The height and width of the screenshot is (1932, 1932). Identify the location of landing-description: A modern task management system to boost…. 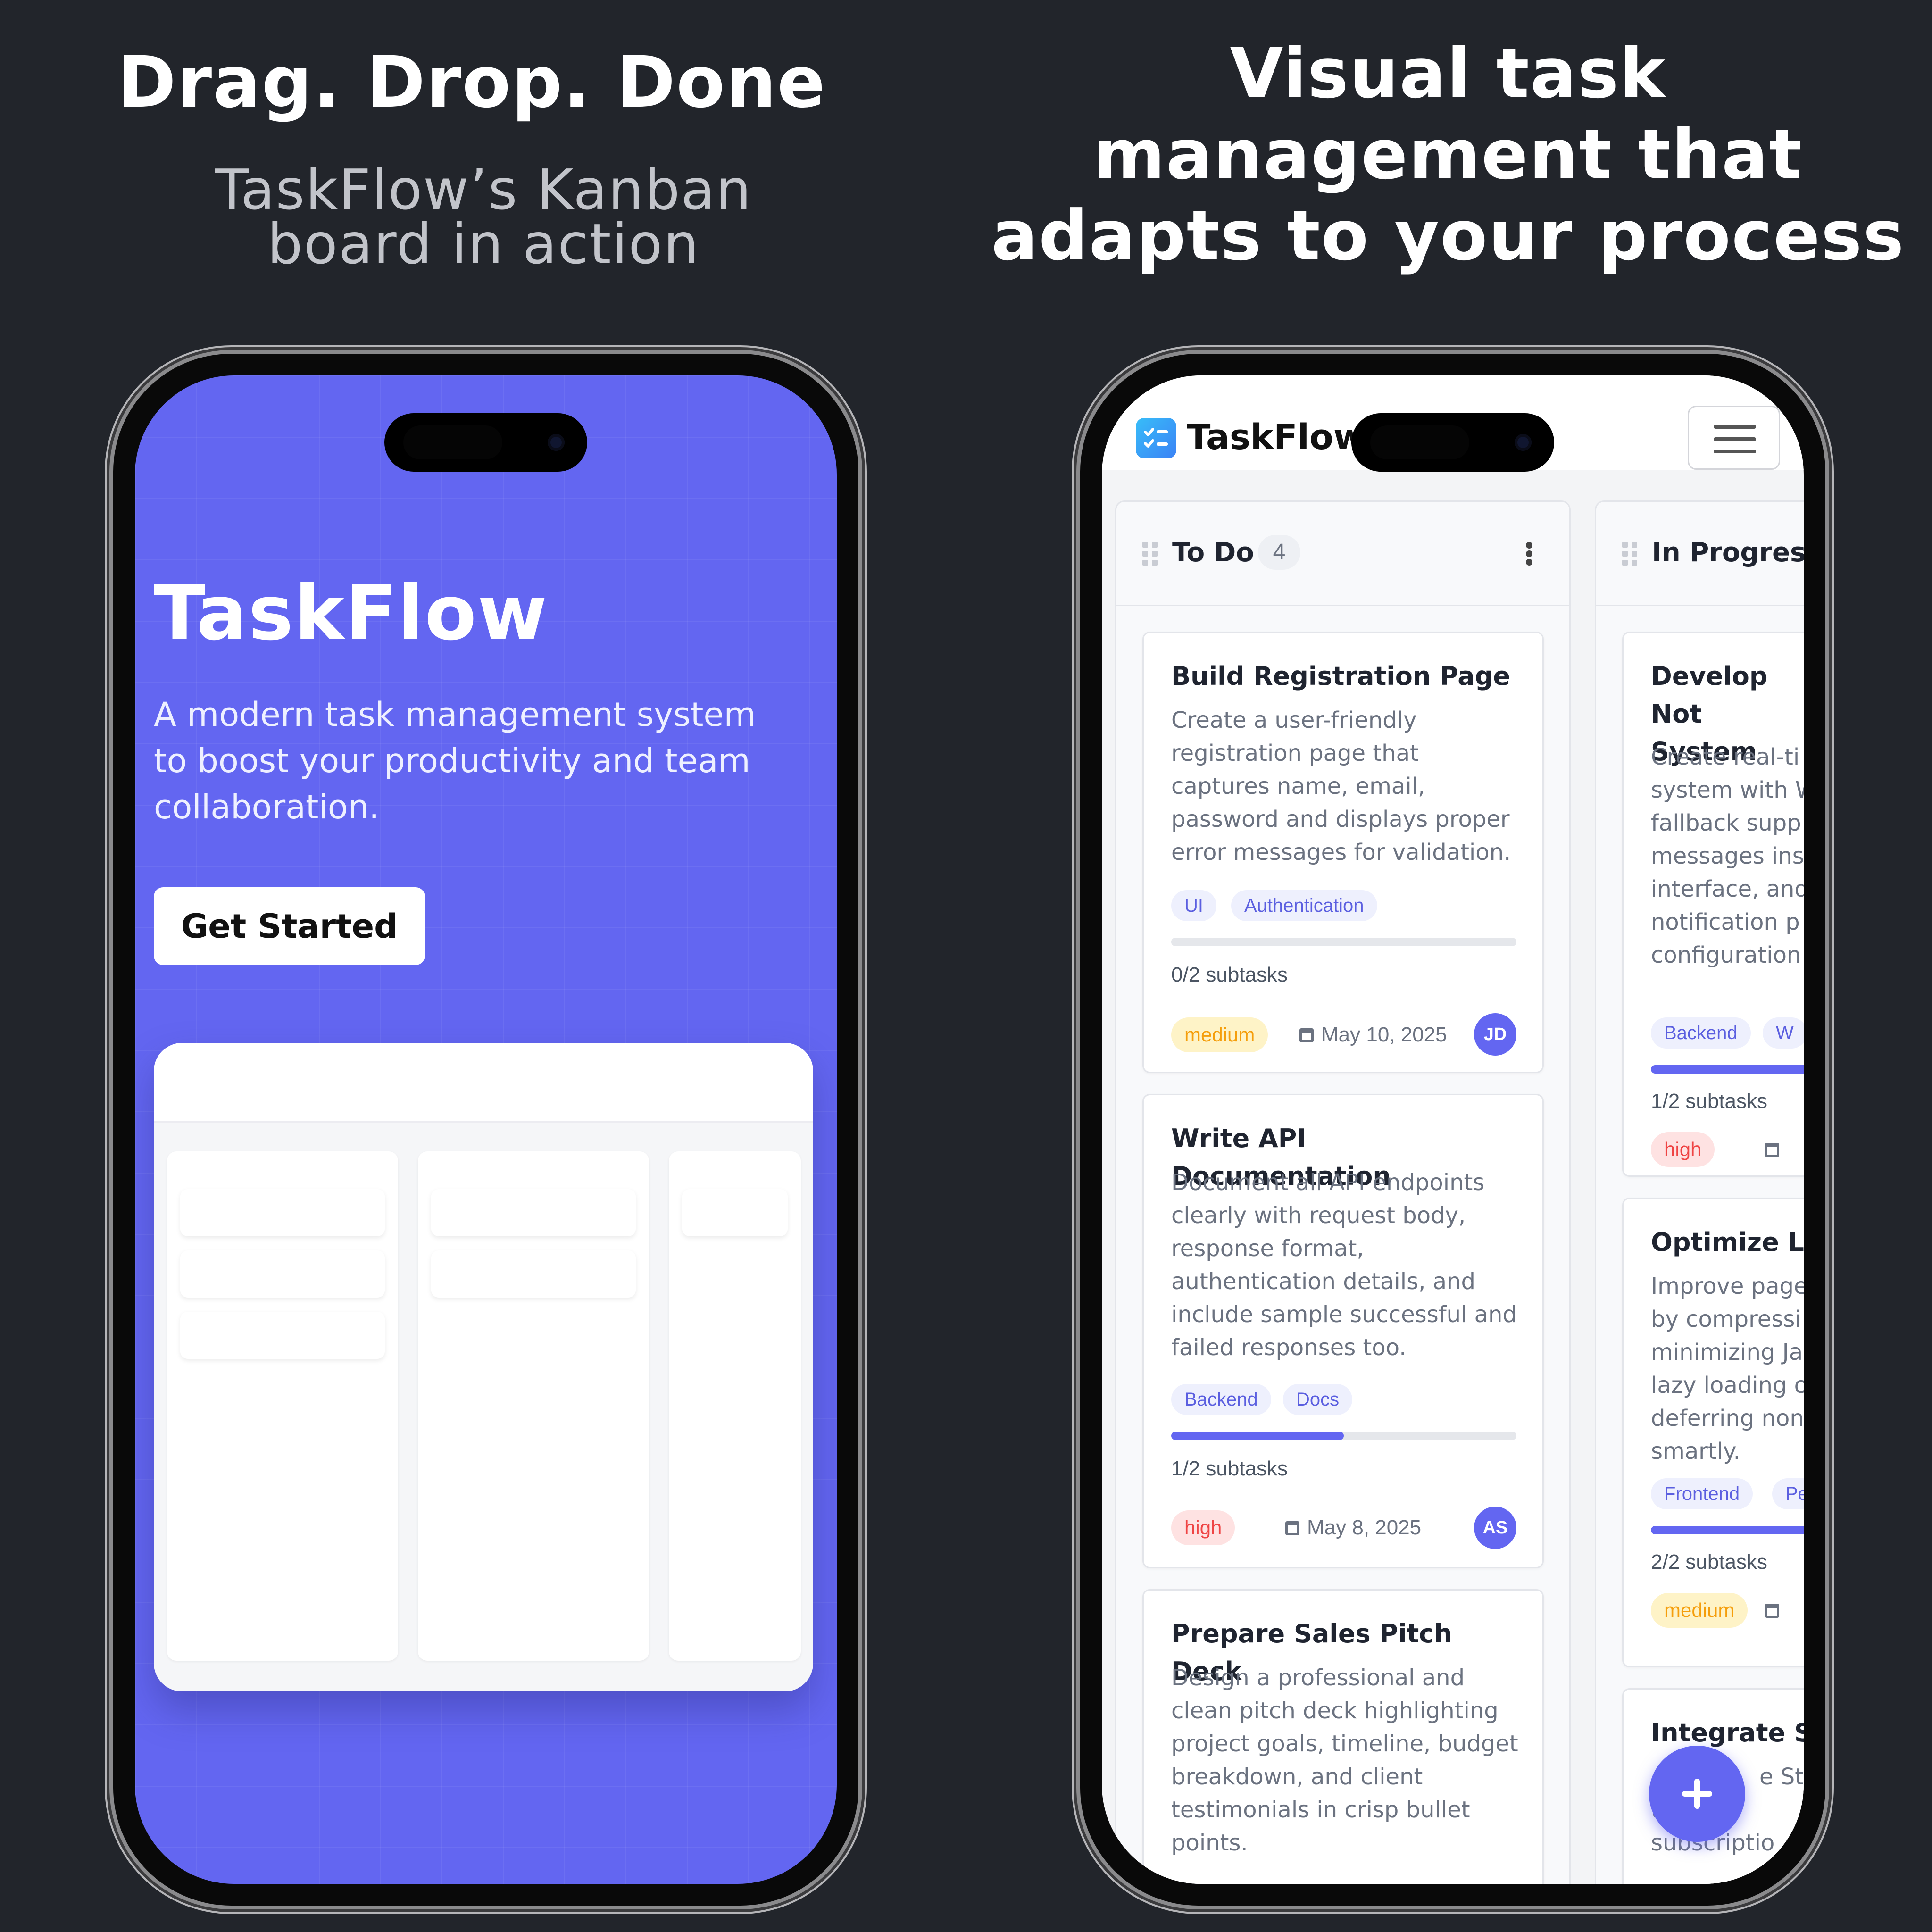
(455, 761).